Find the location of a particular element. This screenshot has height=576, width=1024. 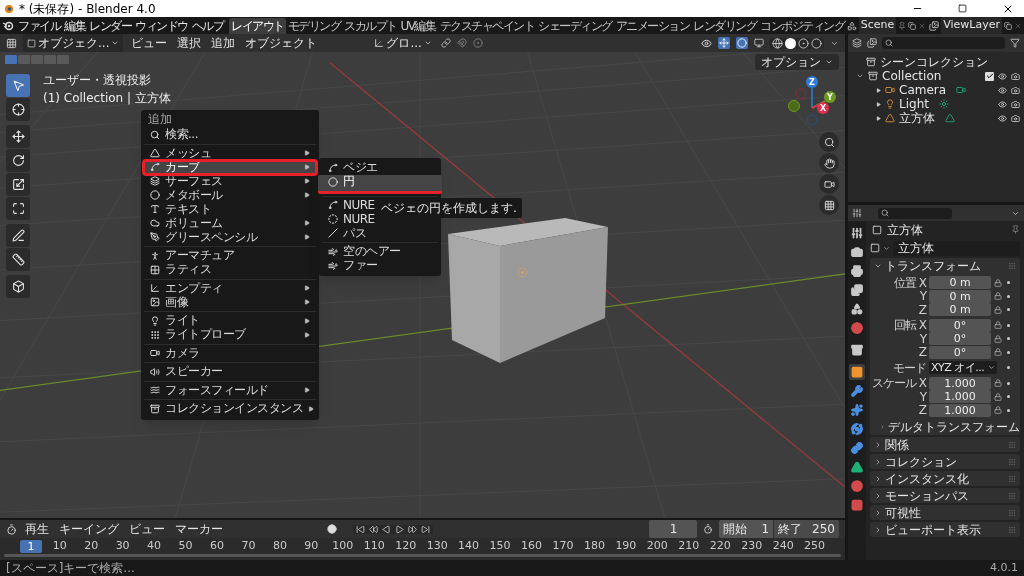

object-name: 立方体 is located at coordinates (905, 230).